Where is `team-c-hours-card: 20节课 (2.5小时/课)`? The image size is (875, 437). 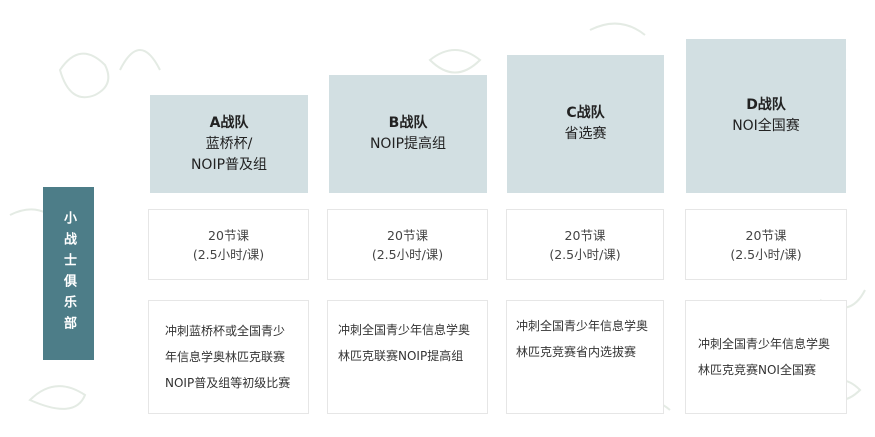 team-c-hours-card: 20节课 (2.5小时/课) is located at coordinates (585, 244).